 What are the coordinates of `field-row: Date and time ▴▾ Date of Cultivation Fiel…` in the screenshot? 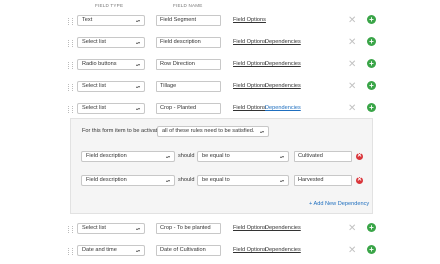 It's located at (220, 252).